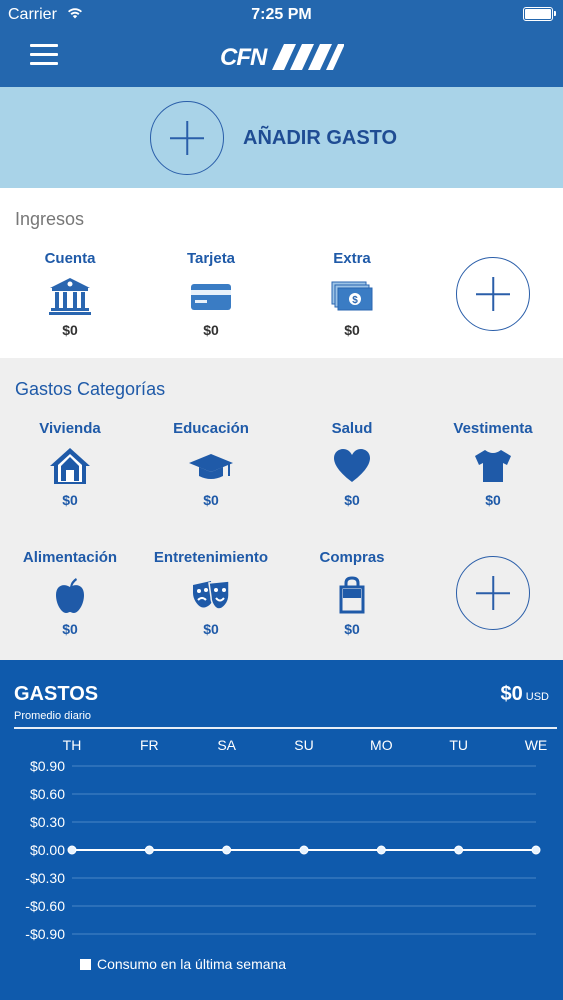 This screenshot has height=1000, width=563. I want to click on category-name: Tarjeta, so click(211, 258).